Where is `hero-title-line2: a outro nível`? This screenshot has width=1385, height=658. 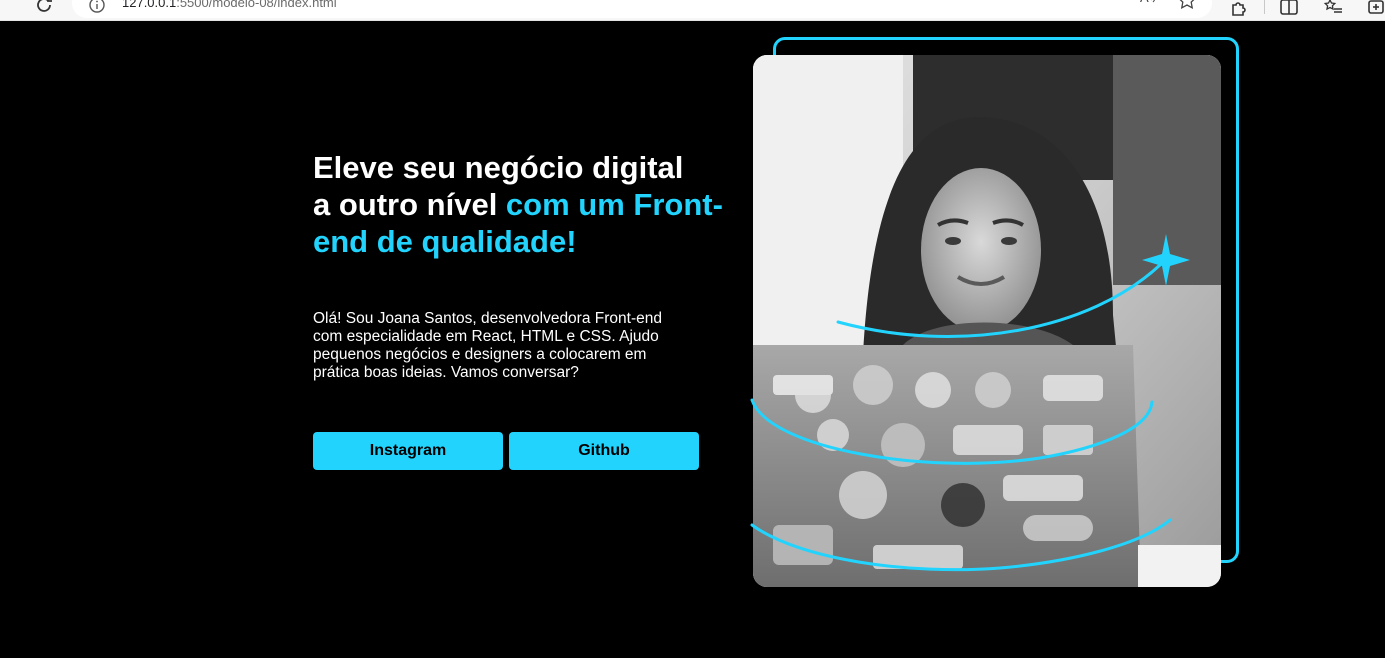
hero-title-line2: a outro nível is located at coordinates (409, 204).